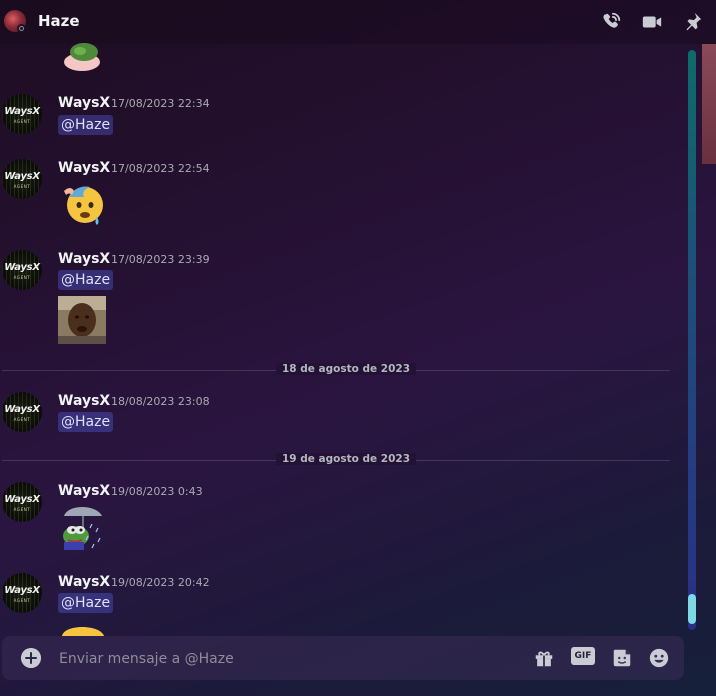  I want to click on message-item: WaysX AGENT WaysX 17/08/2023 22:54, so click(340, 194).